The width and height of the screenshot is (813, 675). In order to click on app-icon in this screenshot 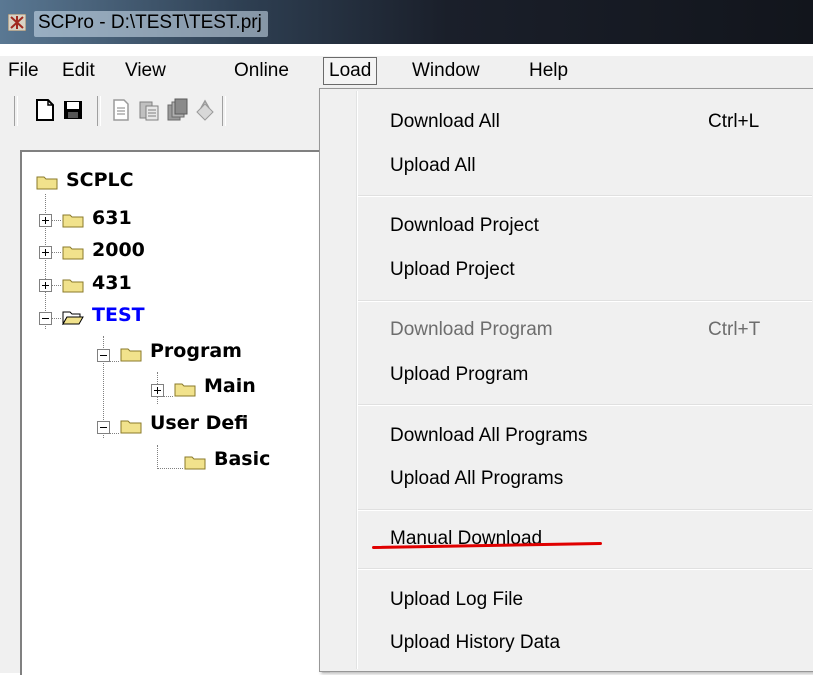, I will do `click(17, 22)`.